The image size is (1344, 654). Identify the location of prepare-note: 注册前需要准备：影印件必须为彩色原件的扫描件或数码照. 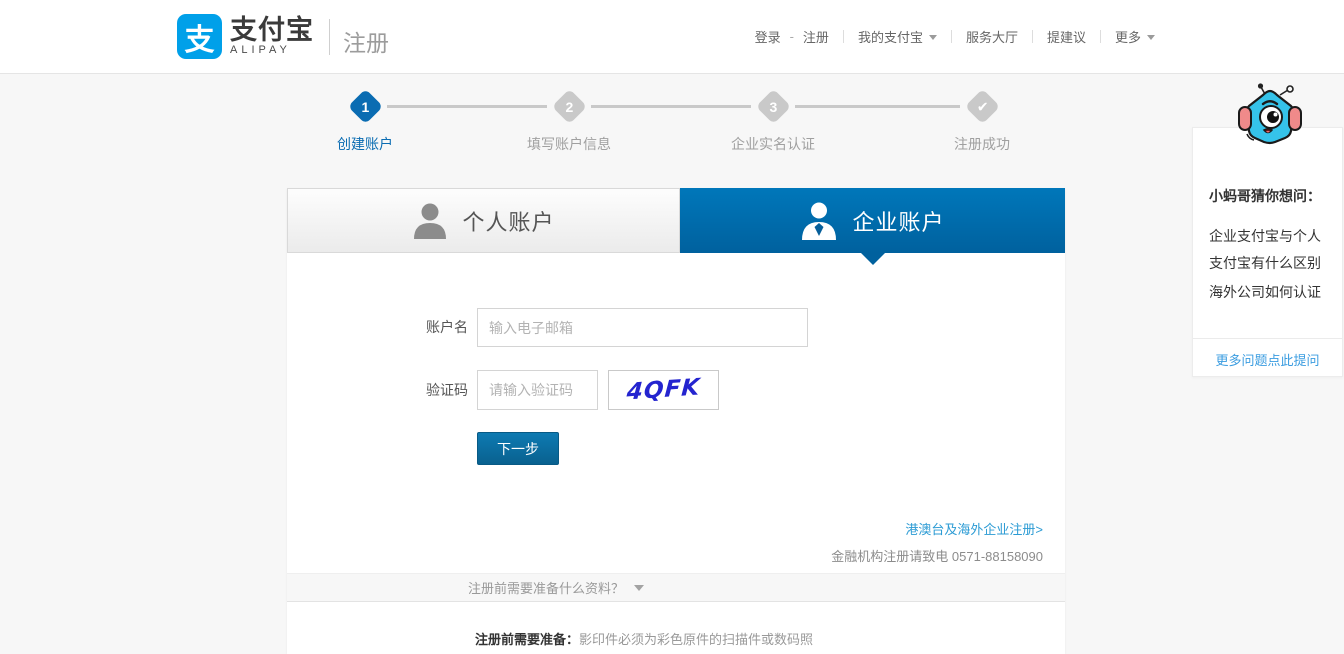
(644, 638).